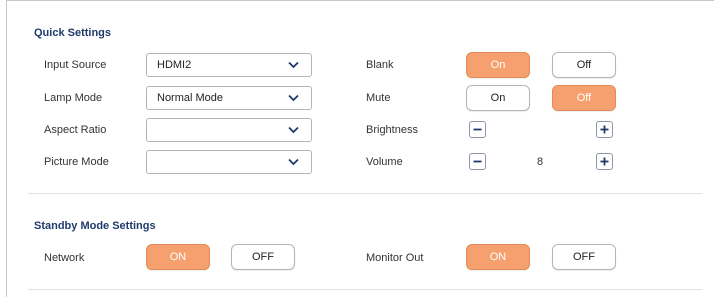 The height and width of the screenshot is (297, 714). Describe the element at coordinates (174, 65) in the screenshot. I see `input-source-value: HDMI2` at that location.